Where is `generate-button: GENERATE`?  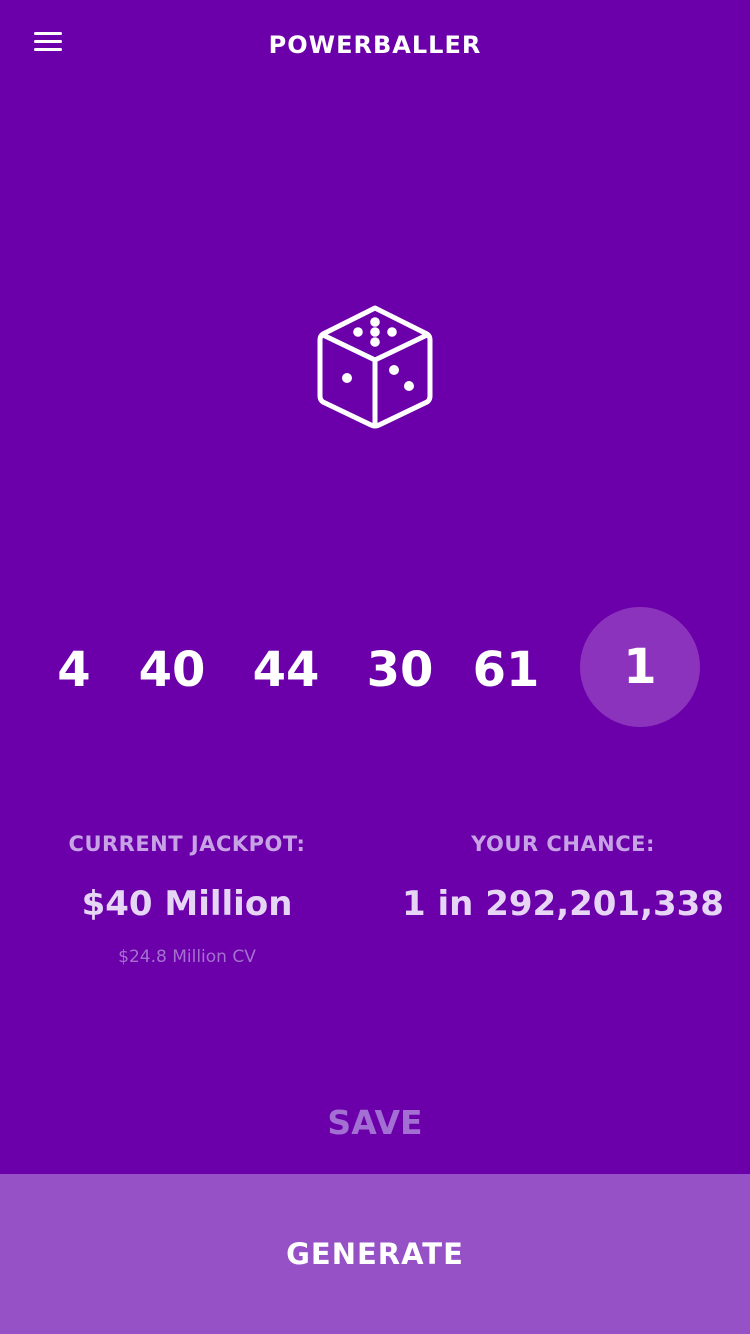 generate-button: GENERATE is located at coordinates (375, 1254).